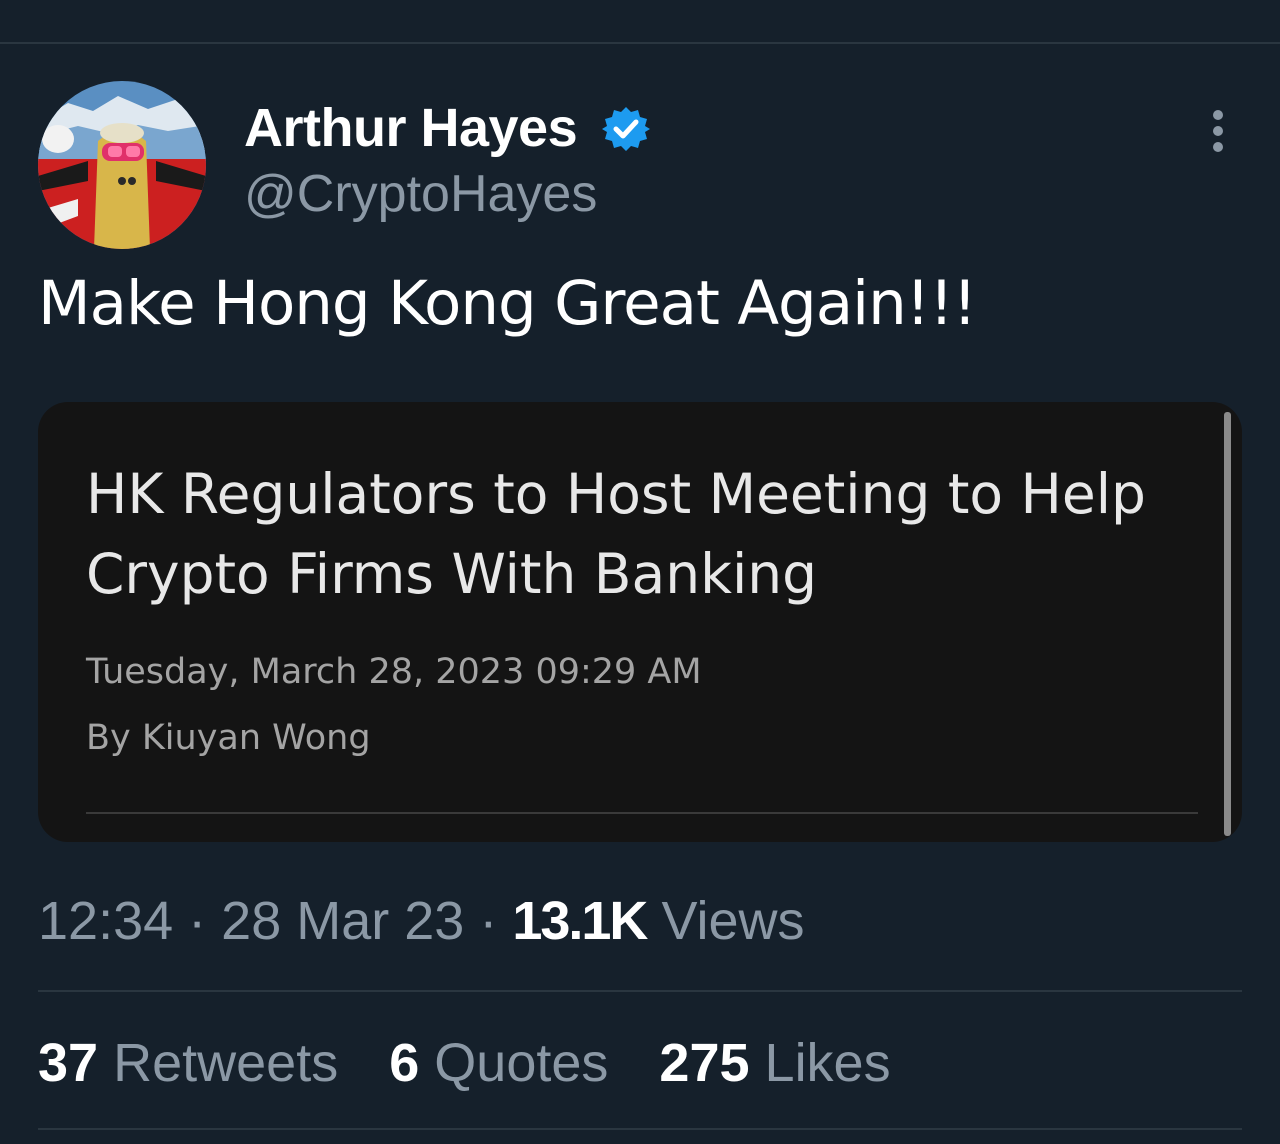  I want to click on stats-divider-bottom, so click(640, 1129).